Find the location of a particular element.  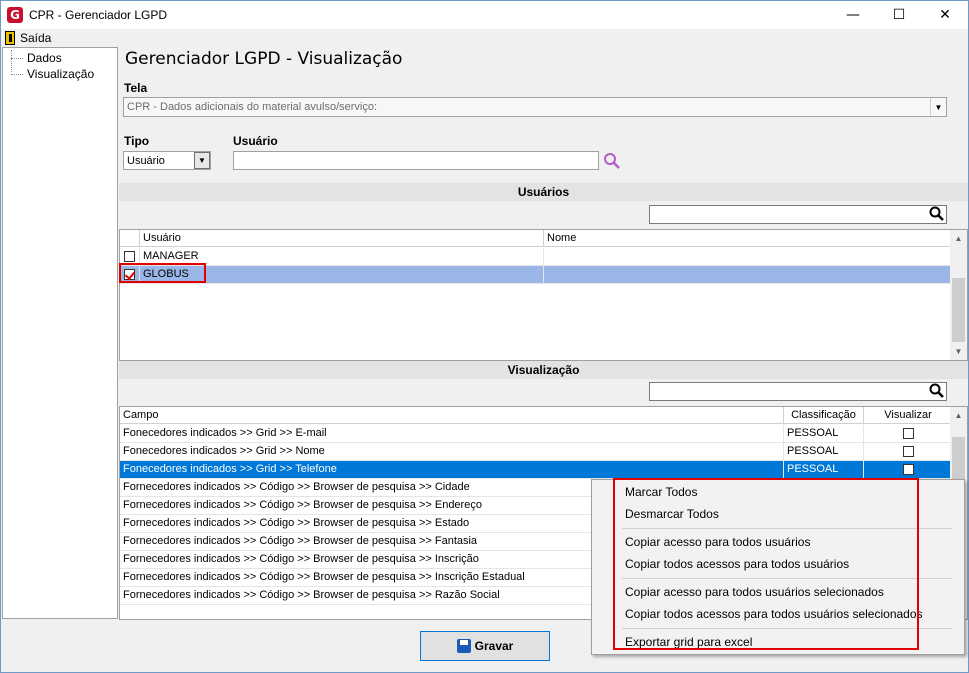

users-scrollbar: ▲ ▼ is located at coordinates (958, 295).